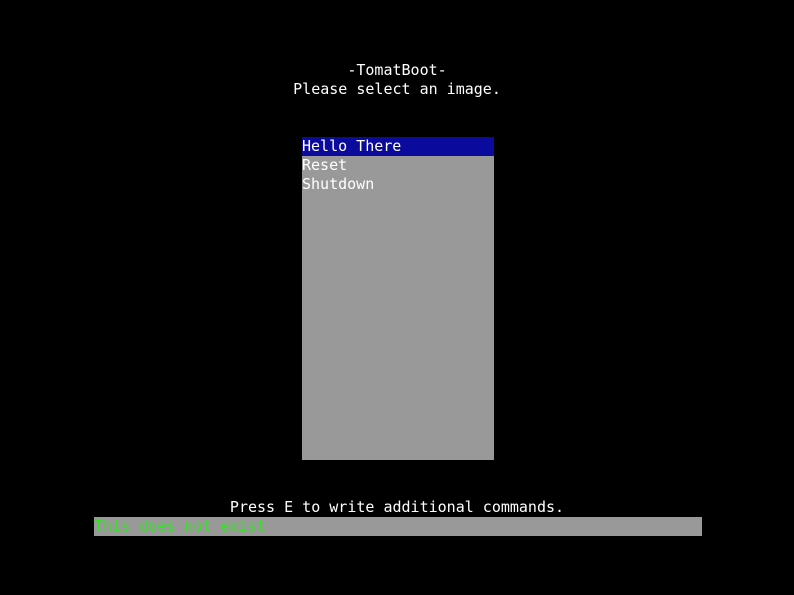  Describe the element at coordinates (397, 507) in the screenshot. I see `edit-commands-hint: Press E to write additional commands.` at that location.